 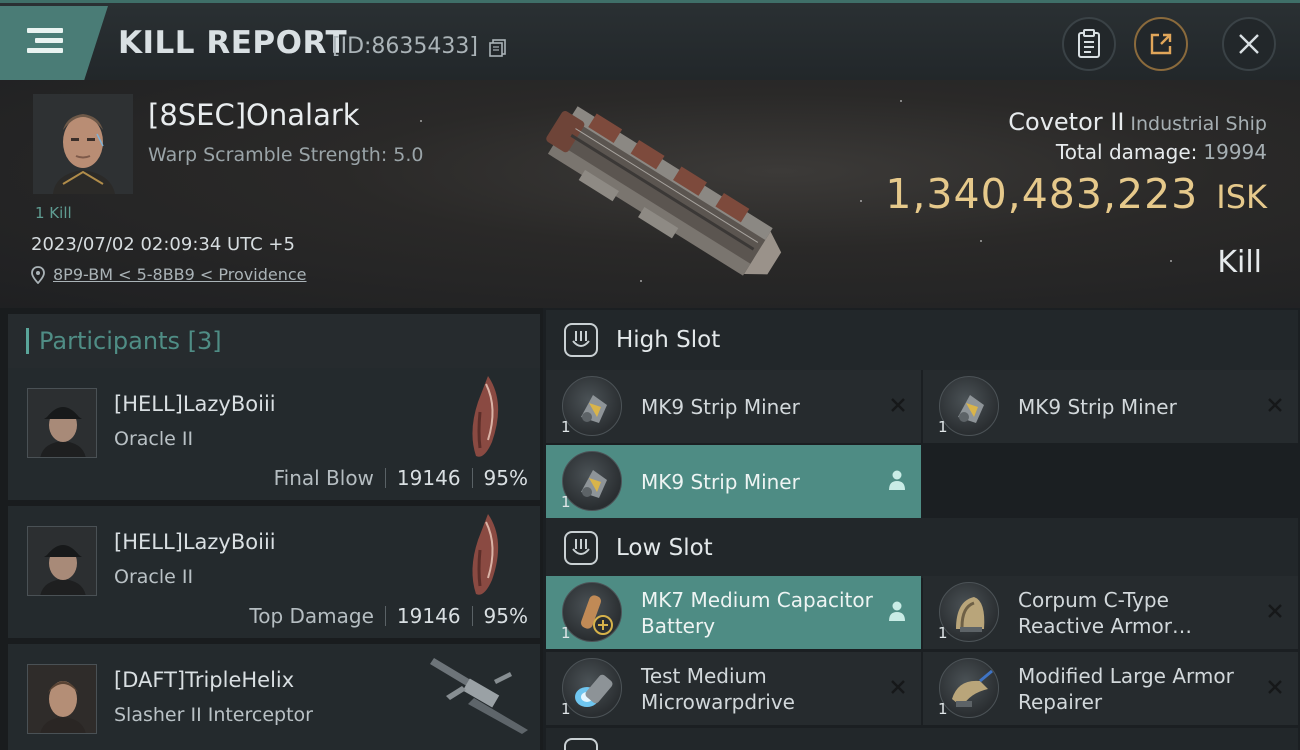 I want to click on isk-unit: ISK, so click(x=1241, y=197).